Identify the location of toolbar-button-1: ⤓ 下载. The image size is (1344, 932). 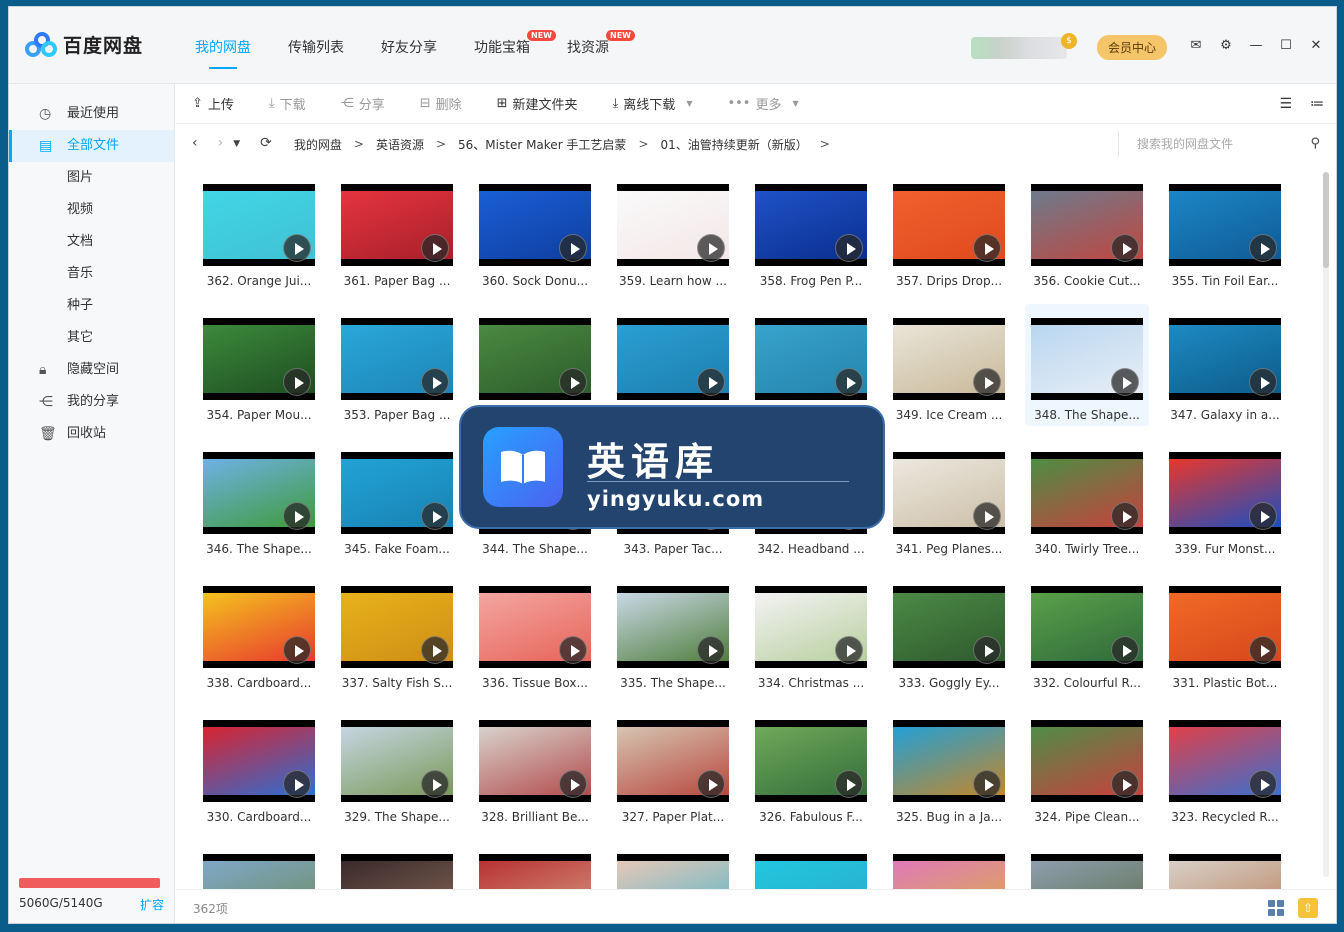
(287, 103).